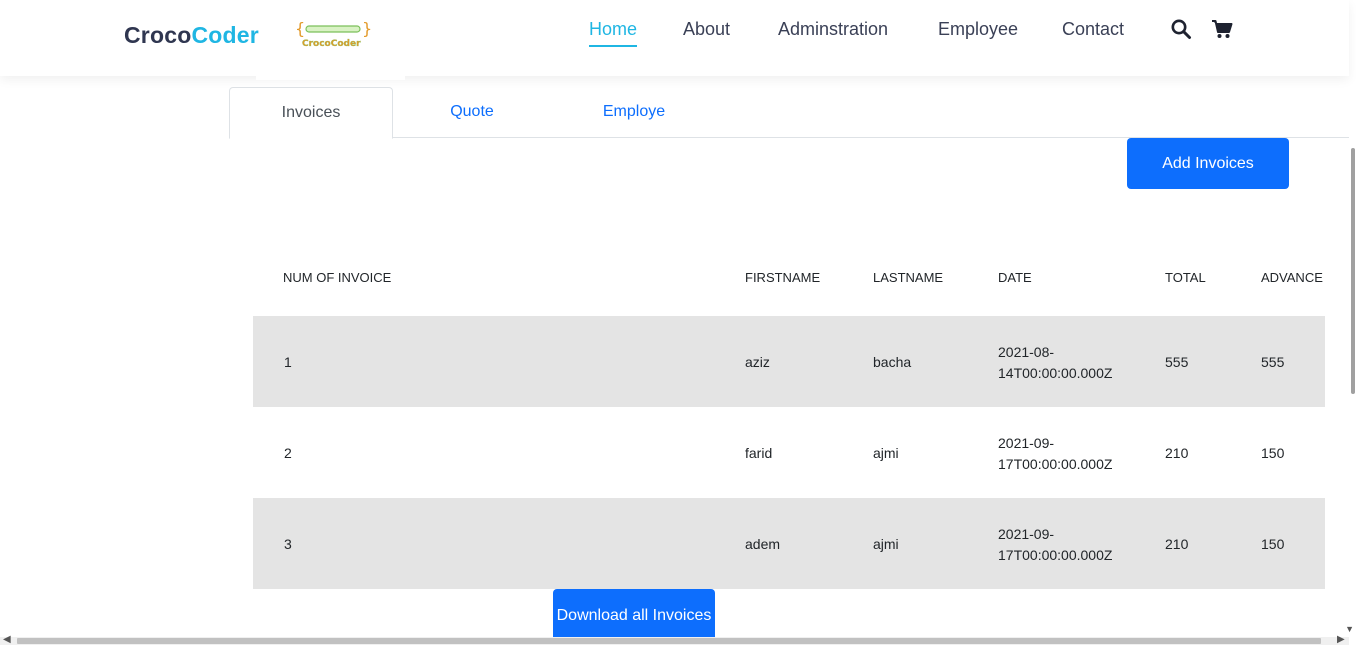  What do you see at coordinates (311, 113) in the screenshot?
I see `tab-invoices: Invoices` at bounding box center [311, 113].